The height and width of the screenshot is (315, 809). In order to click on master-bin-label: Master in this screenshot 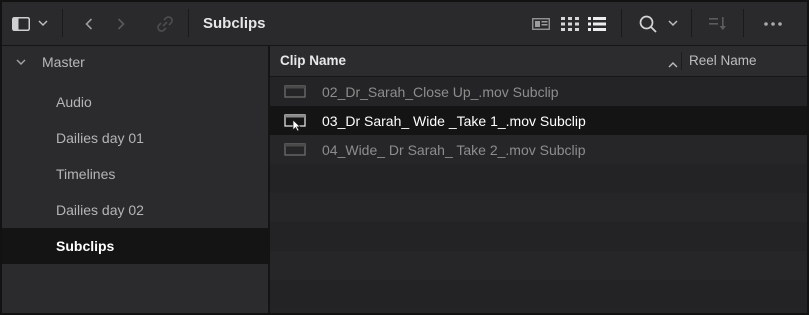, I will do `click(63, 62)`.